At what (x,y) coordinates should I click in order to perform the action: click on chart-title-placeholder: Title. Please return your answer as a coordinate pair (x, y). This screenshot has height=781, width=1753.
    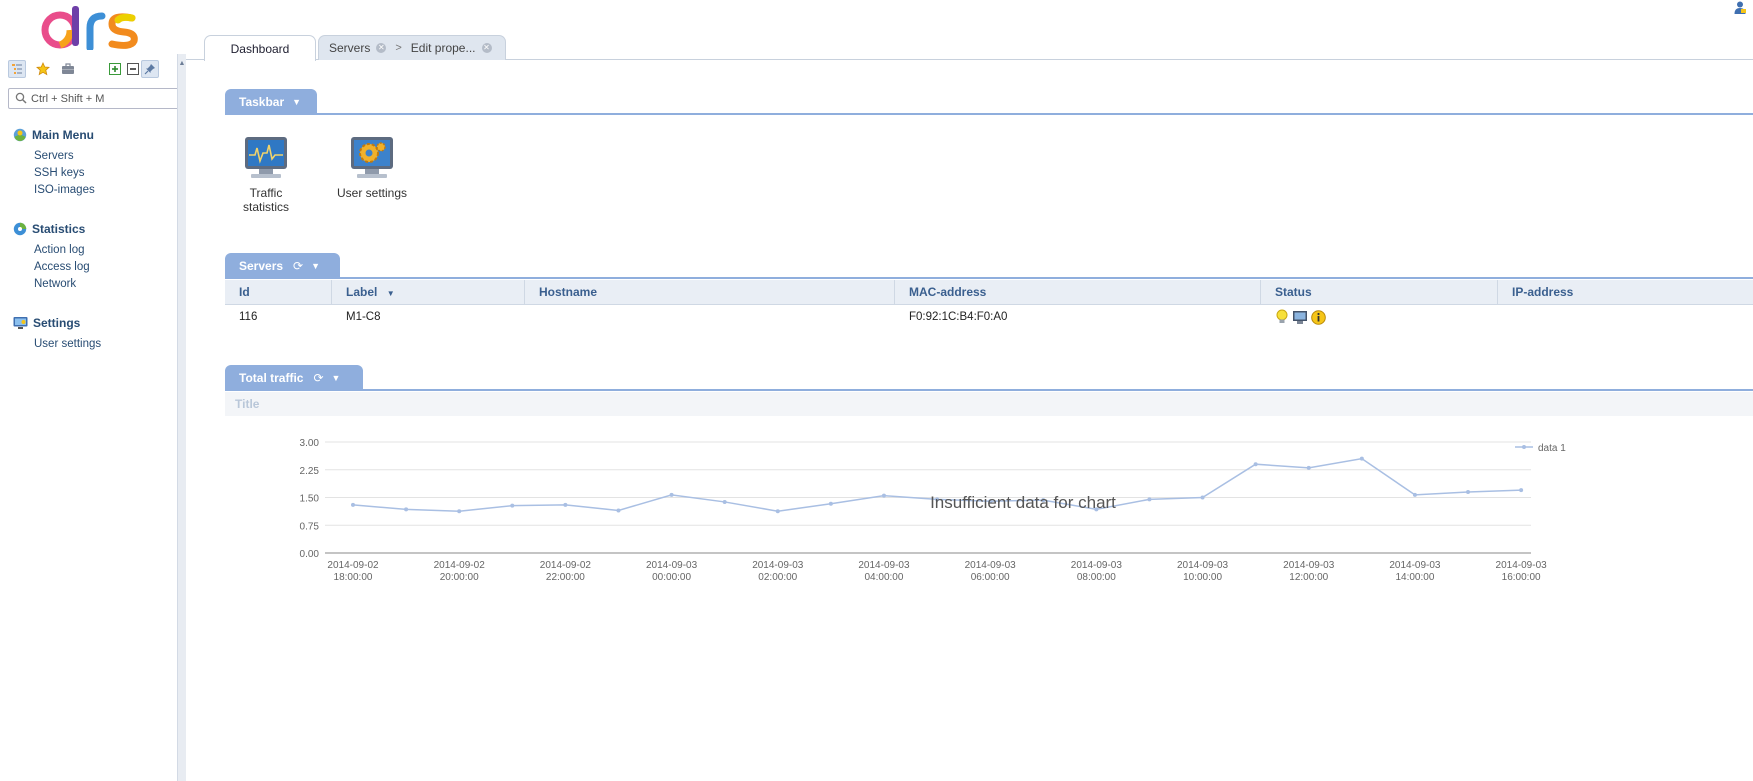
    Looking at the image, I should click on (247, 404).